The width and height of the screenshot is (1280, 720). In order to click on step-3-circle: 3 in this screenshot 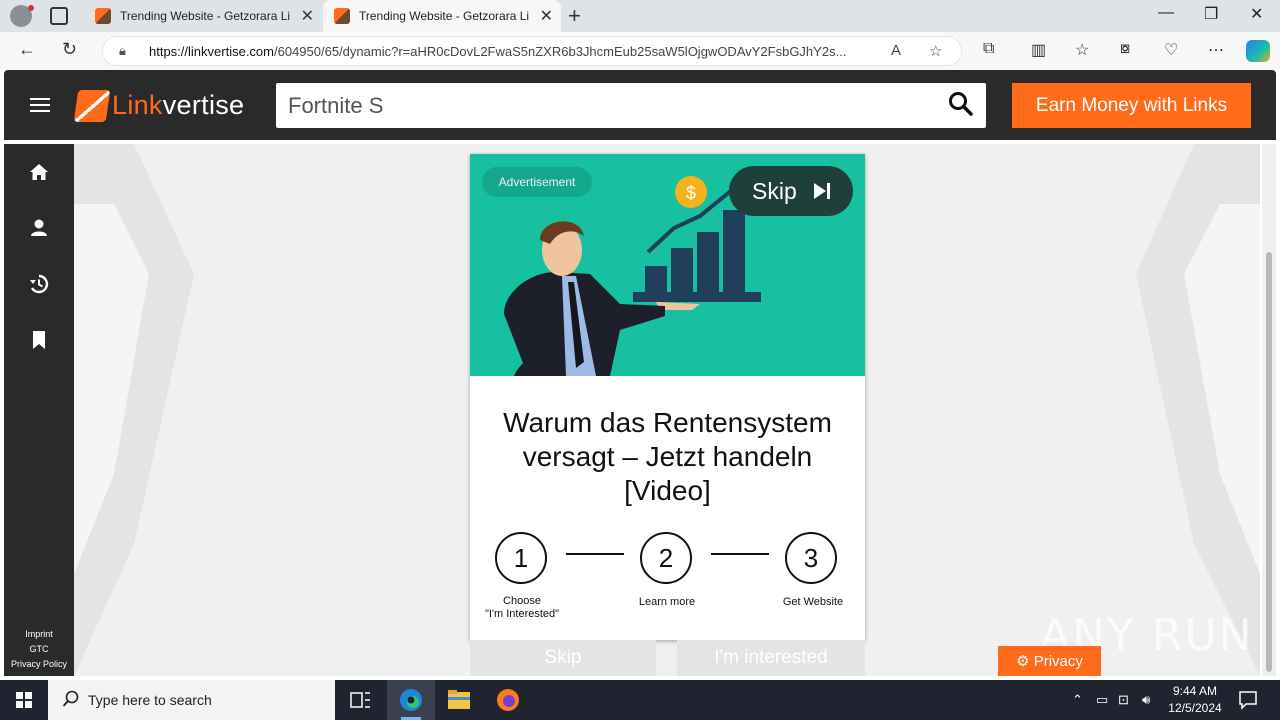, I will do `click(811, 558)`.